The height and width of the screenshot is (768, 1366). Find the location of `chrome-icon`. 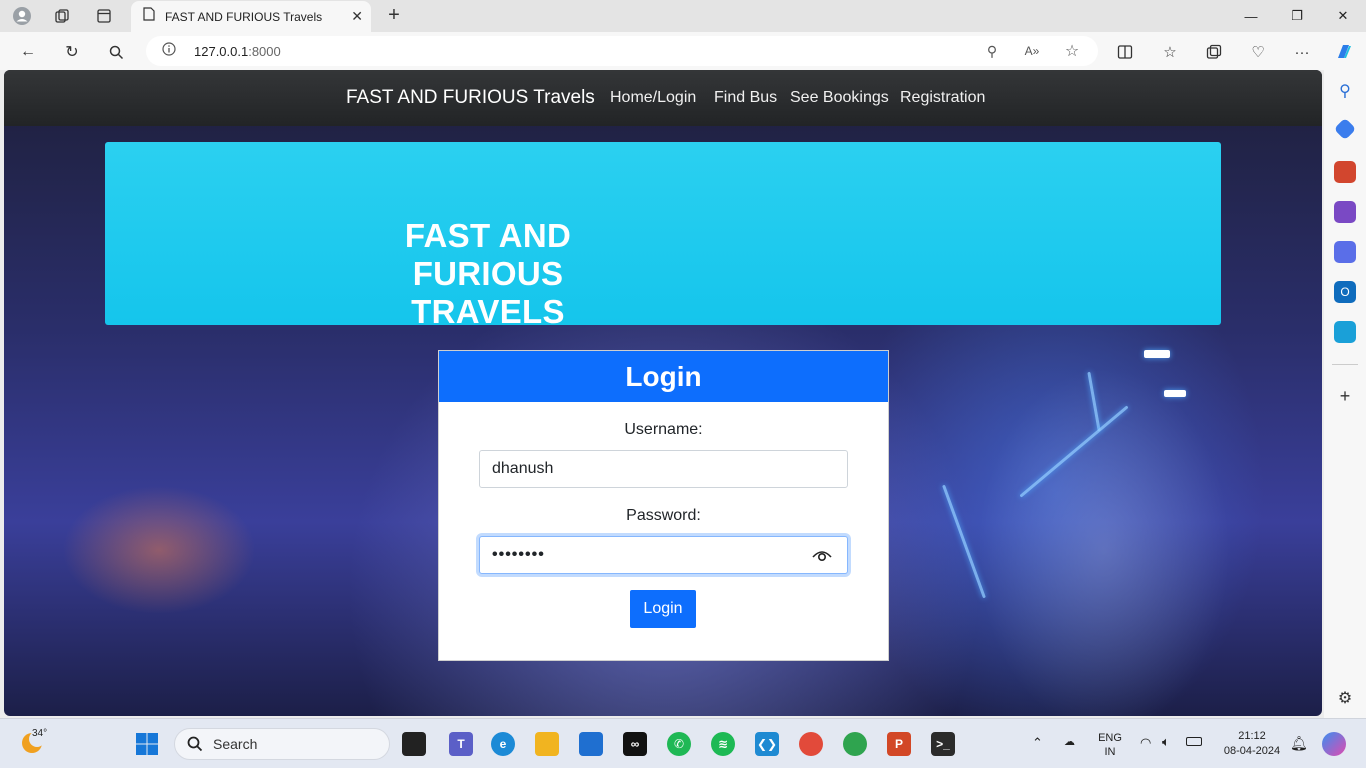

chrome-icon is located at coordinates (855, 744).